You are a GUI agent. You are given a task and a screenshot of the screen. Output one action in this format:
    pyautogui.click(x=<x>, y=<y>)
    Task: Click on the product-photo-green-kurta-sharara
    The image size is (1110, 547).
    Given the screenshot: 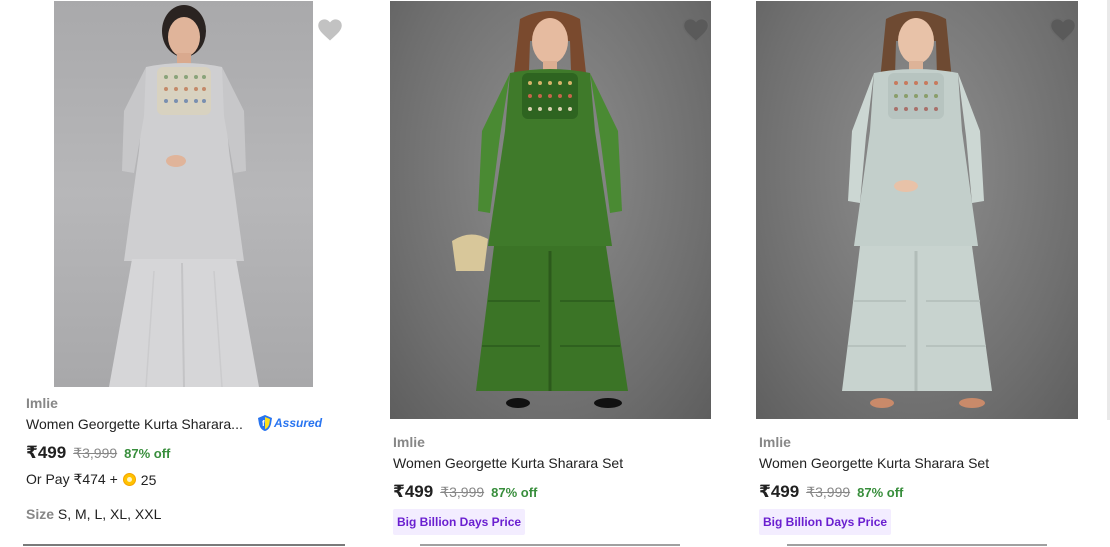 What is the action you would take?
    pyautogui.click(x=540, y=209)
    